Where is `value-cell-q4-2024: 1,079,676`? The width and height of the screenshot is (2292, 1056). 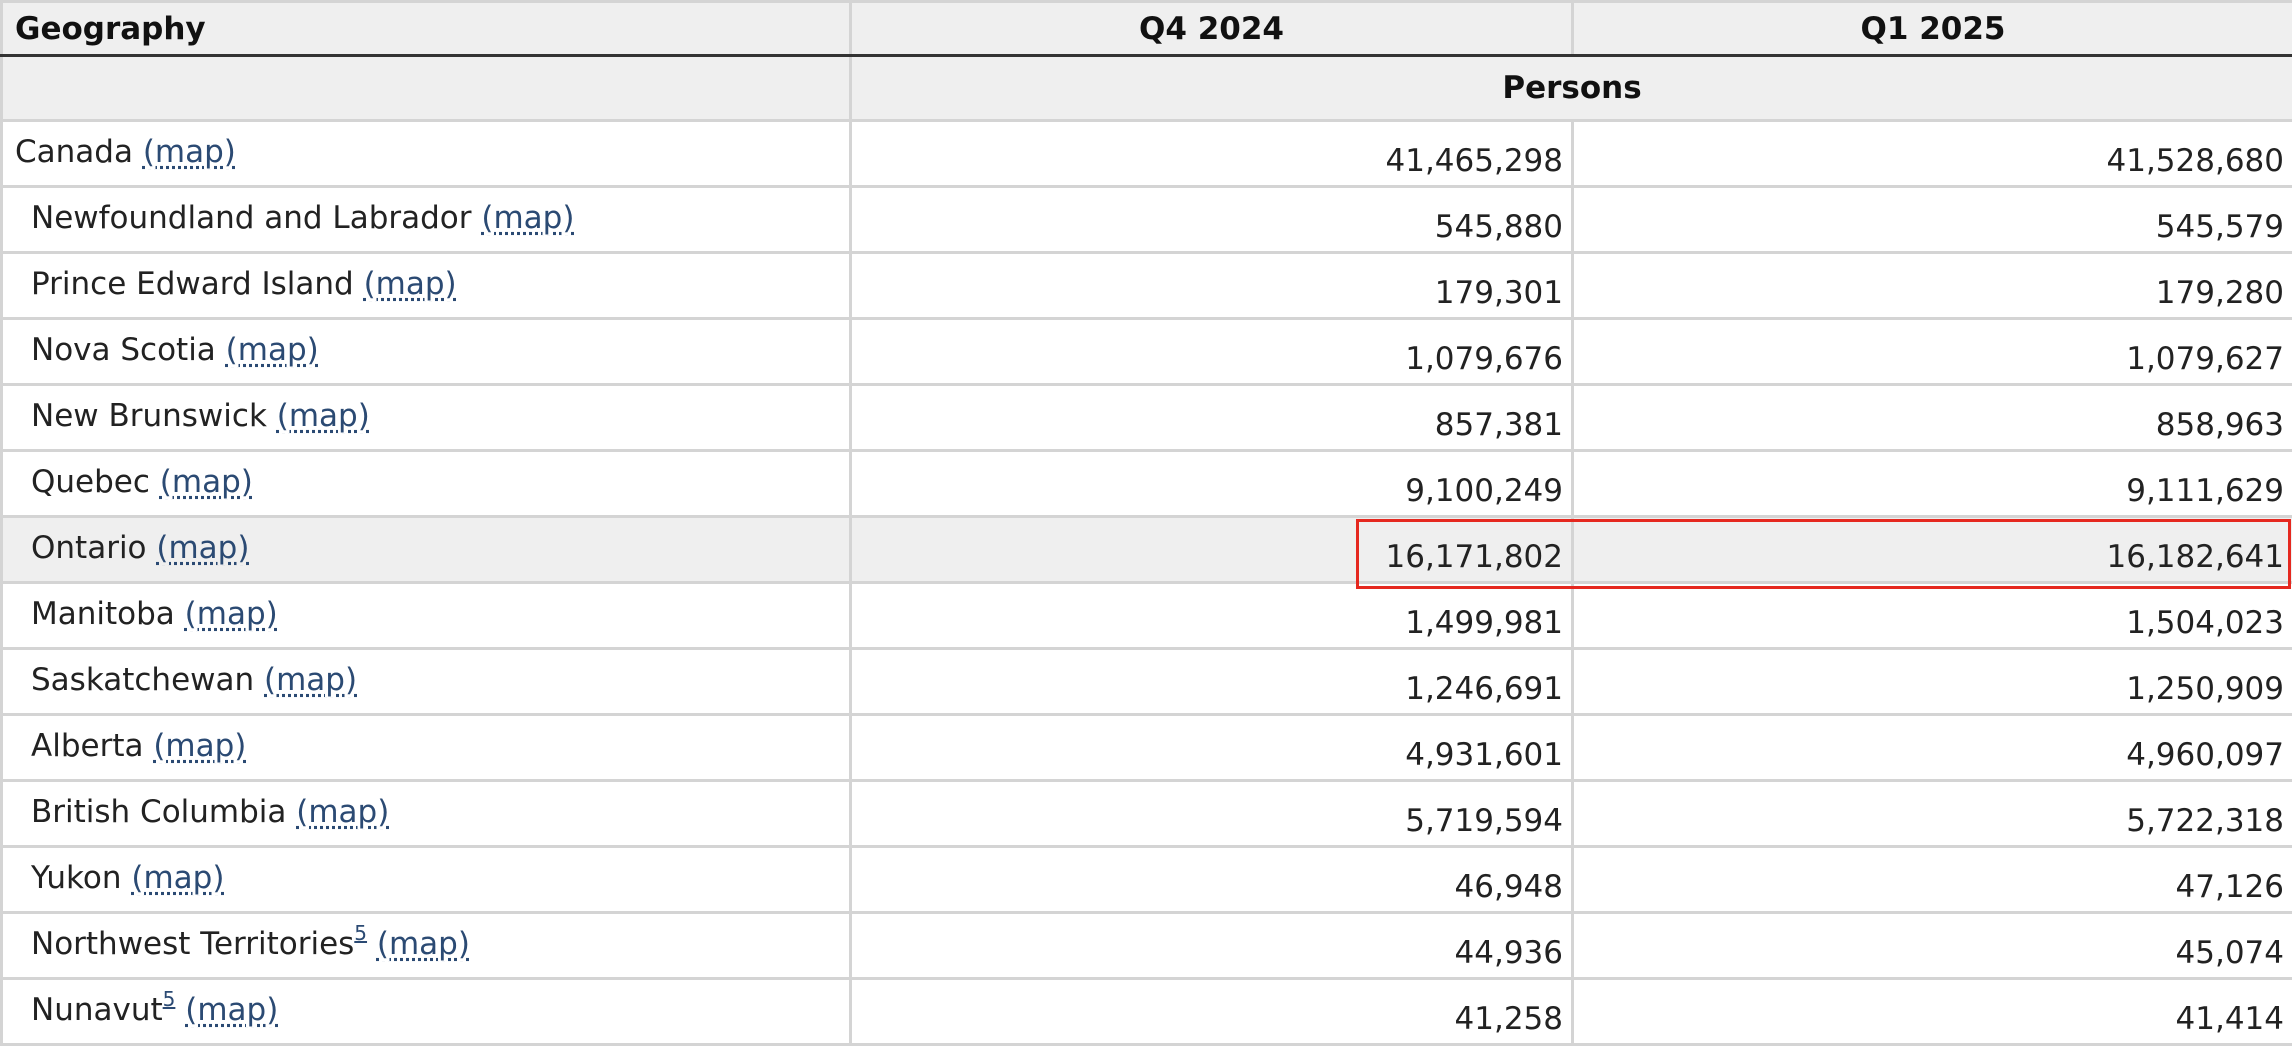
value-cell-q4-2024: 1,079,676 is located at coordinates (1211, 351).